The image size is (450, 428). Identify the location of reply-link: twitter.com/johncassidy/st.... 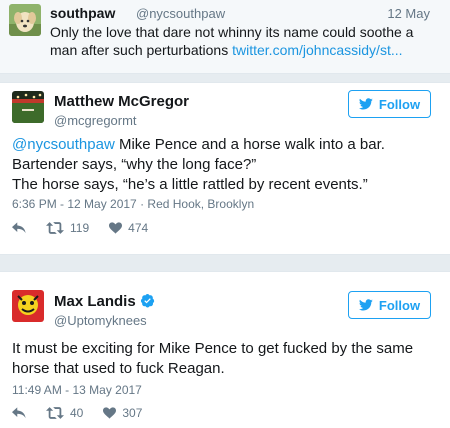
(317, 50).